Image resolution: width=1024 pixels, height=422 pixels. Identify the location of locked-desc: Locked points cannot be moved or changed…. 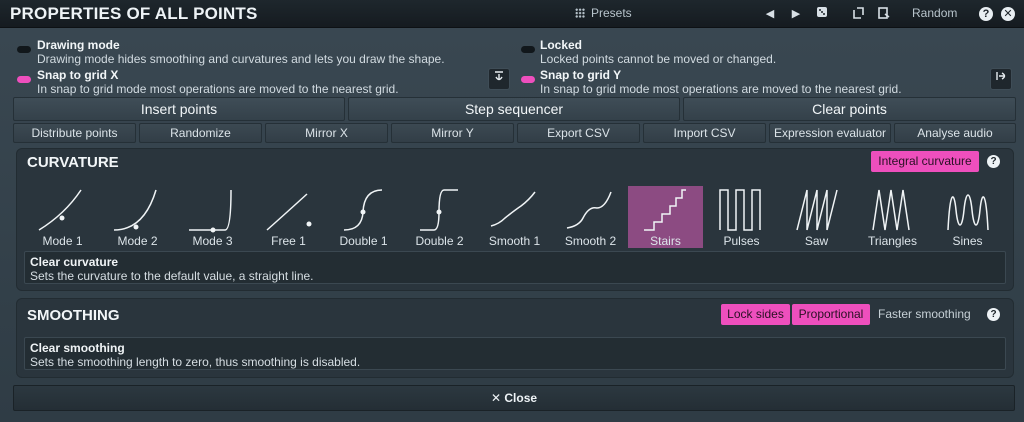
(658, 59).